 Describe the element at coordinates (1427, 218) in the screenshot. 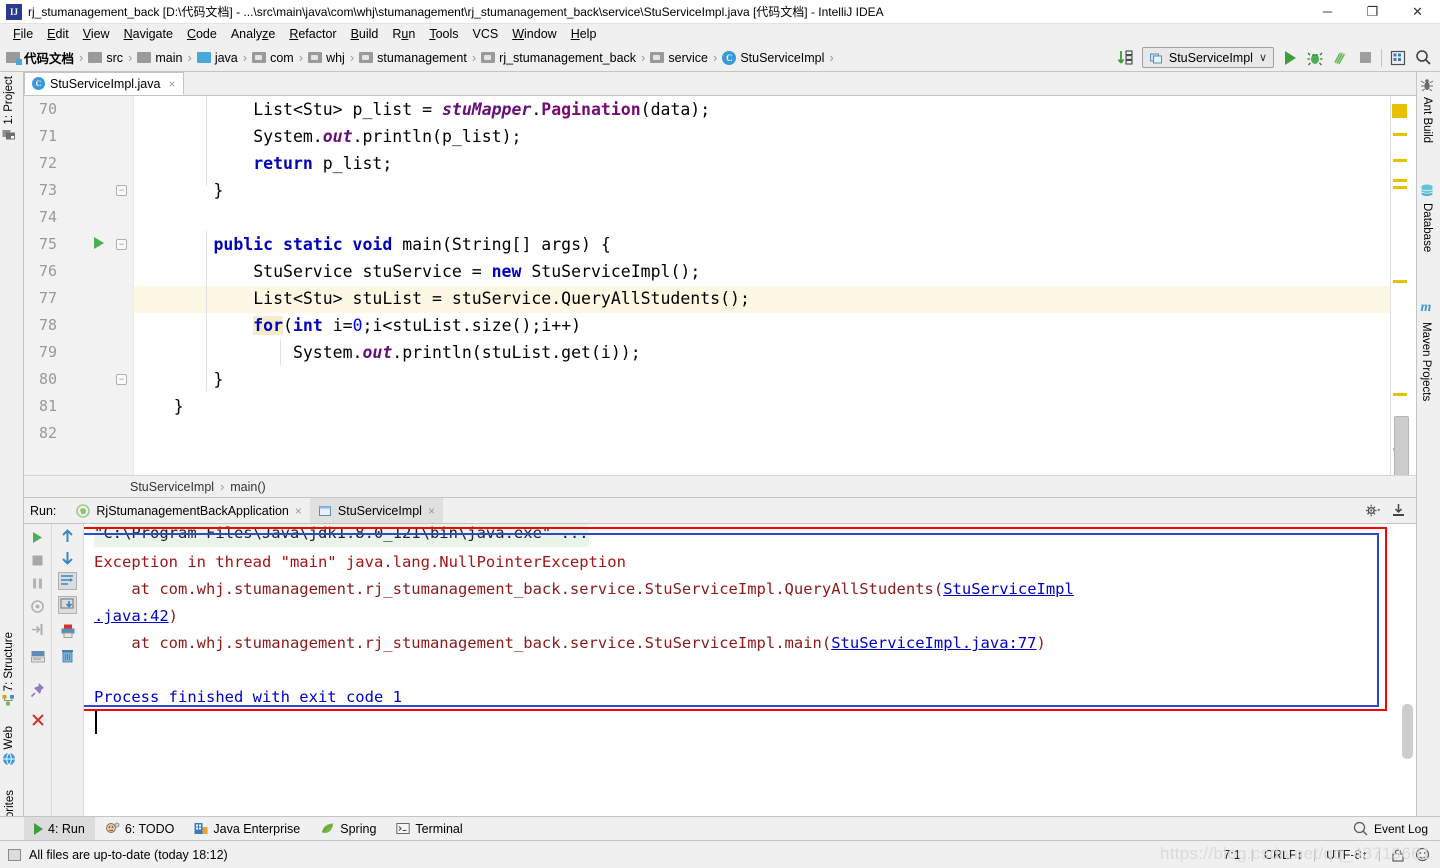

I see `sidebar-item-database: Database` at that location.